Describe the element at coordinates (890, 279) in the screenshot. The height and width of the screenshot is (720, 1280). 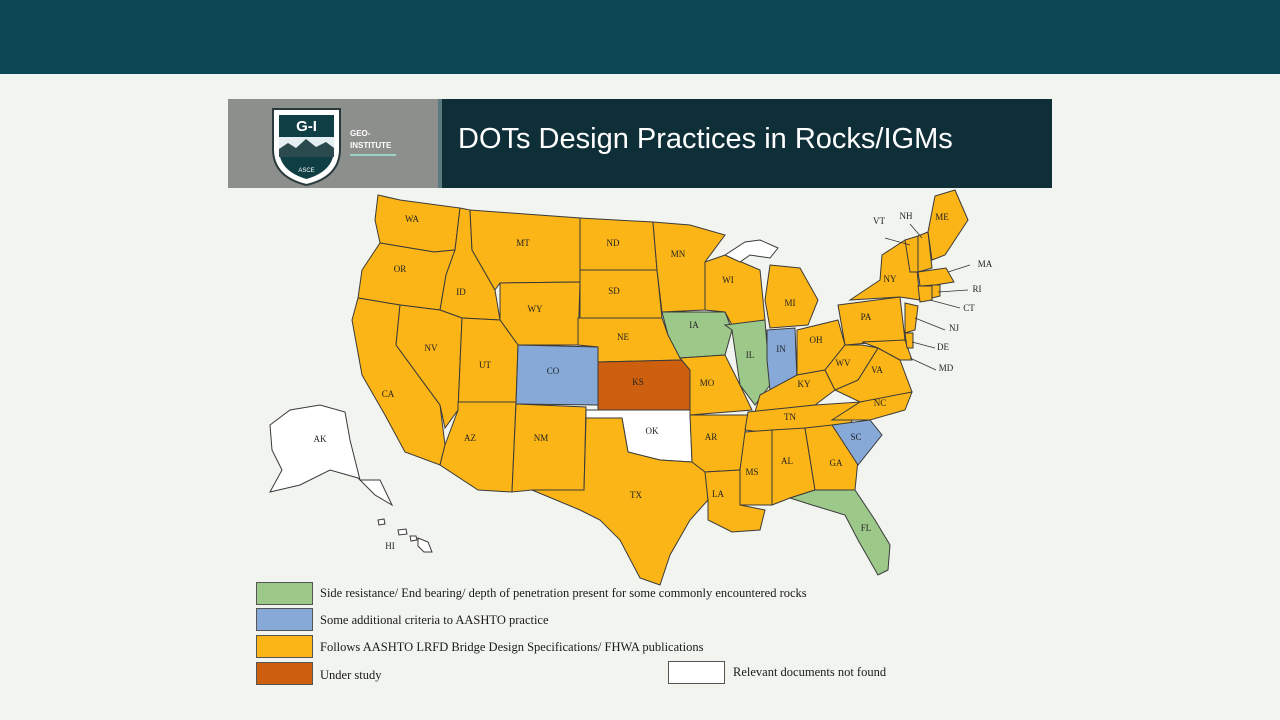
I see `state-label-ny: NY` at that location.